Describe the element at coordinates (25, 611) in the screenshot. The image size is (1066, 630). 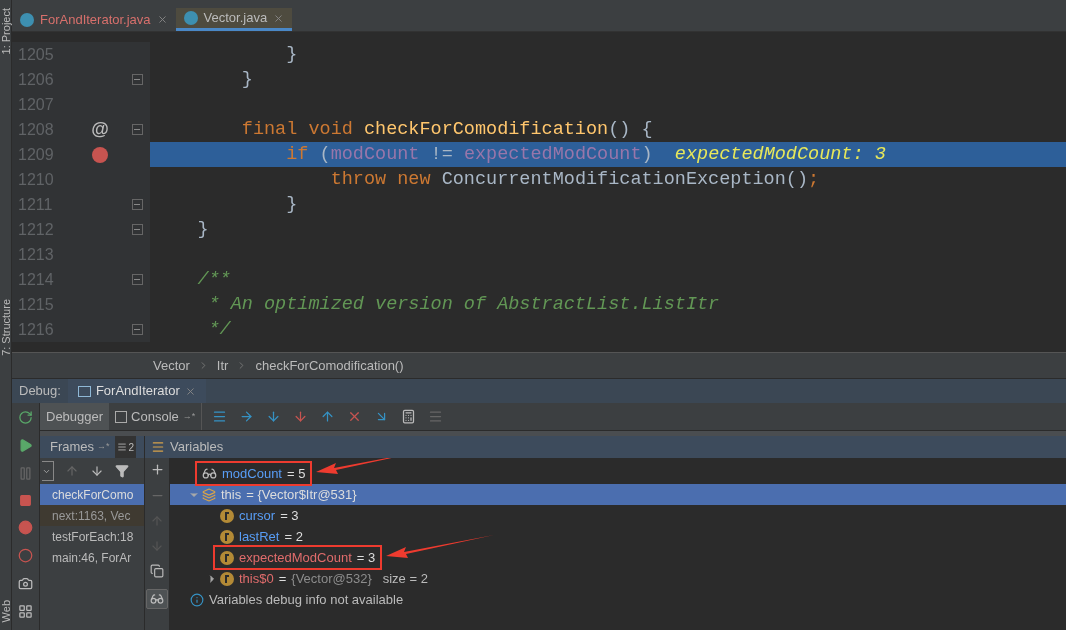
I see `layout-icon` at that location.